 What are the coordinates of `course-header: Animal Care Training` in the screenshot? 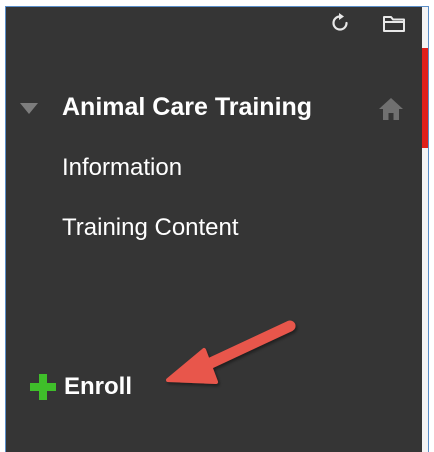 It's located at (214, 109).